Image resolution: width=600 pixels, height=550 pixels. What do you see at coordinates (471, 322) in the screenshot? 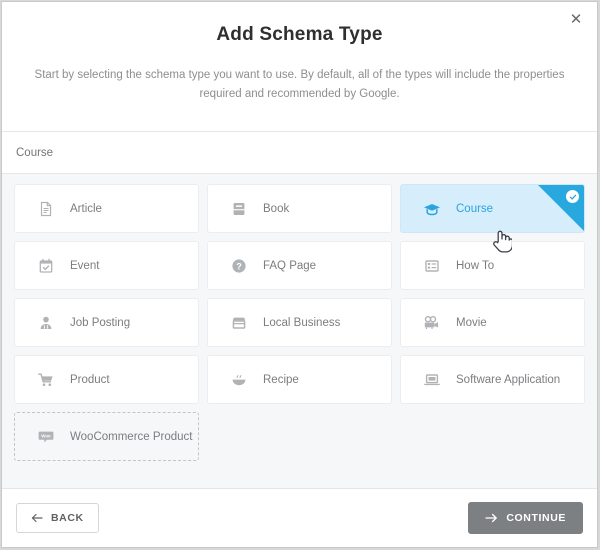
I see `schema-type-label: Movie` at bounding box center [471, 322].